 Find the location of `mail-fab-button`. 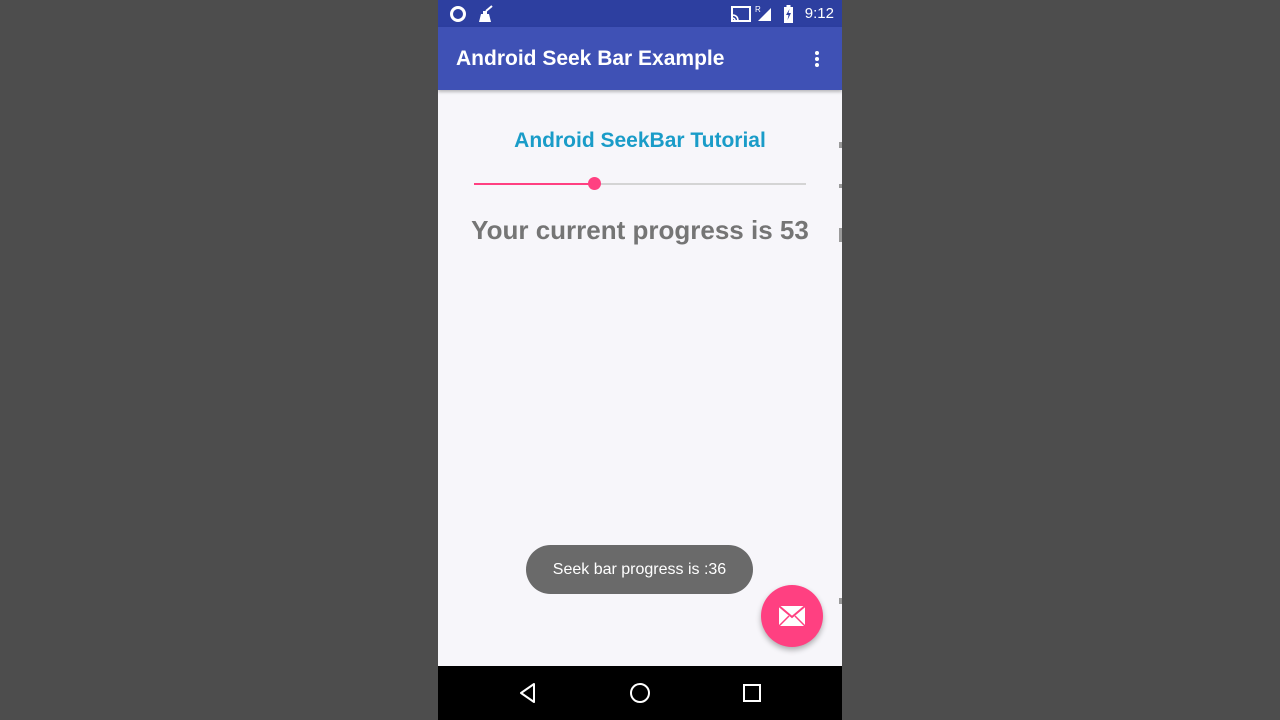

mail-fab-button is located at coordinates (792, 616).